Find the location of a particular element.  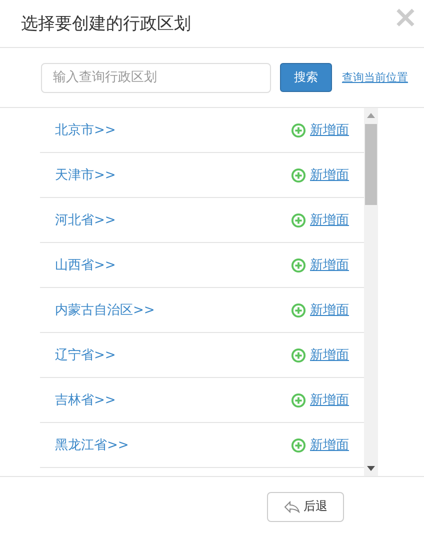

scroll-down-icon is located at coordinates (371, 468).